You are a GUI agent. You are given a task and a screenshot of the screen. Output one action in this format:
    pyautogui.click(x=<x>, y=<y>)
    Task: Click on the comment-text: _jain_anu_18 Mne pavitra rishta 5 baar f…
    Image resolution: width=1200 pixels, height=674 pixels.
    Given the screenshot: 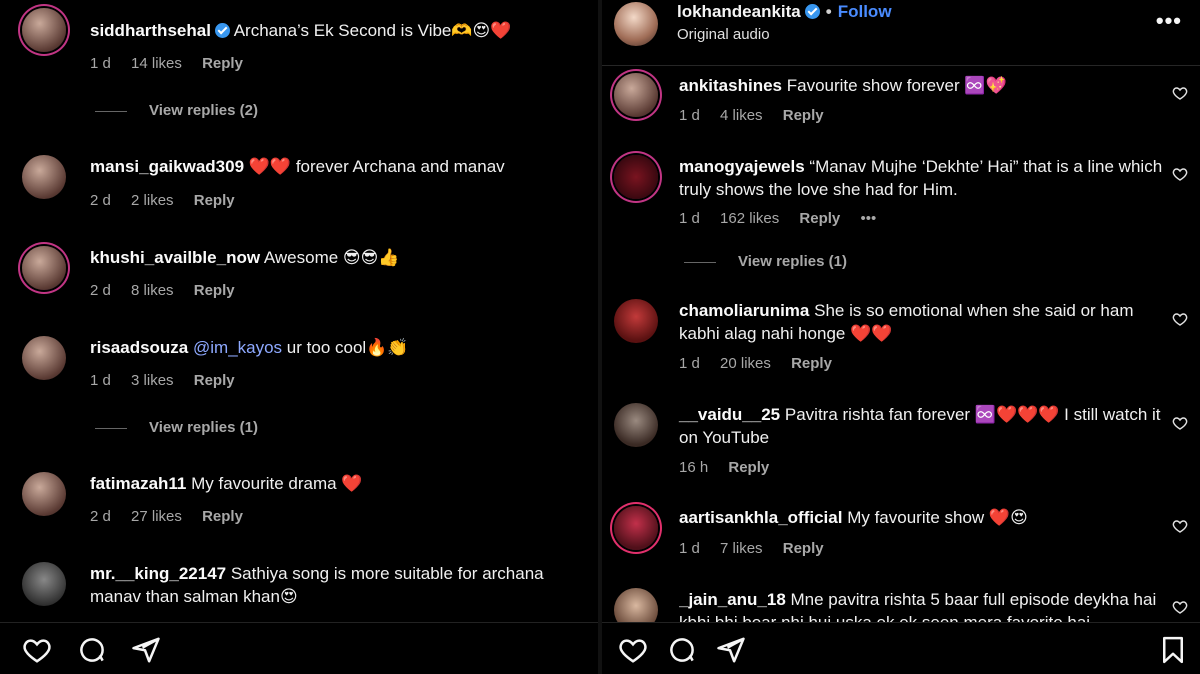 What is the action you would take?
    pyautogui.click(x=918, y=607)
    